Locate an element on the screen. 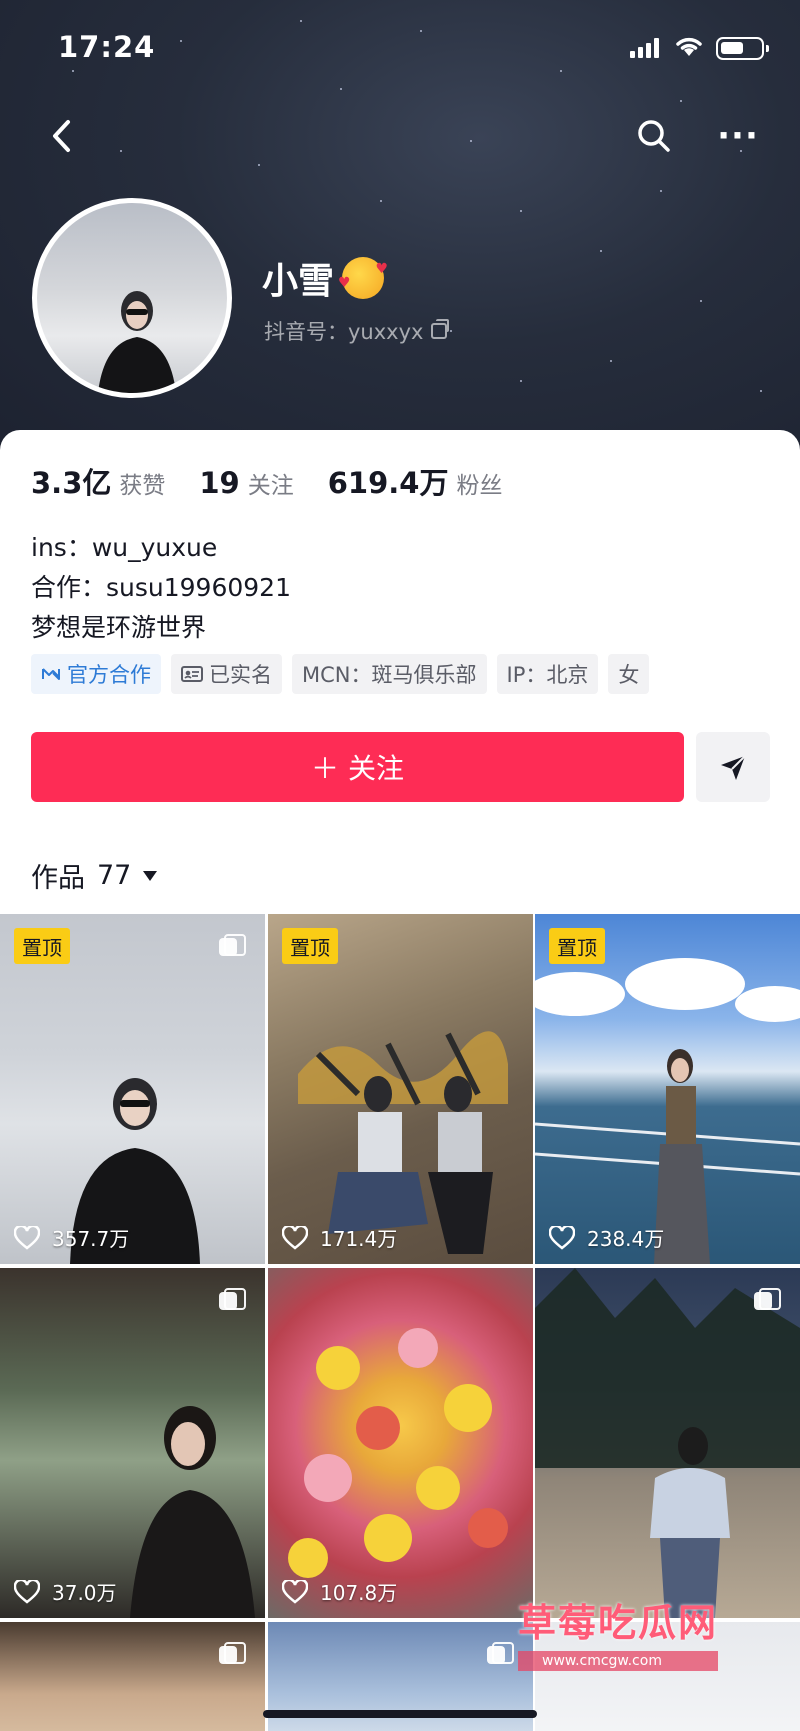 The height and width of the screenshot is (1731, 800). likes-value: 107.8万 is located at coordinates (359, 1593).